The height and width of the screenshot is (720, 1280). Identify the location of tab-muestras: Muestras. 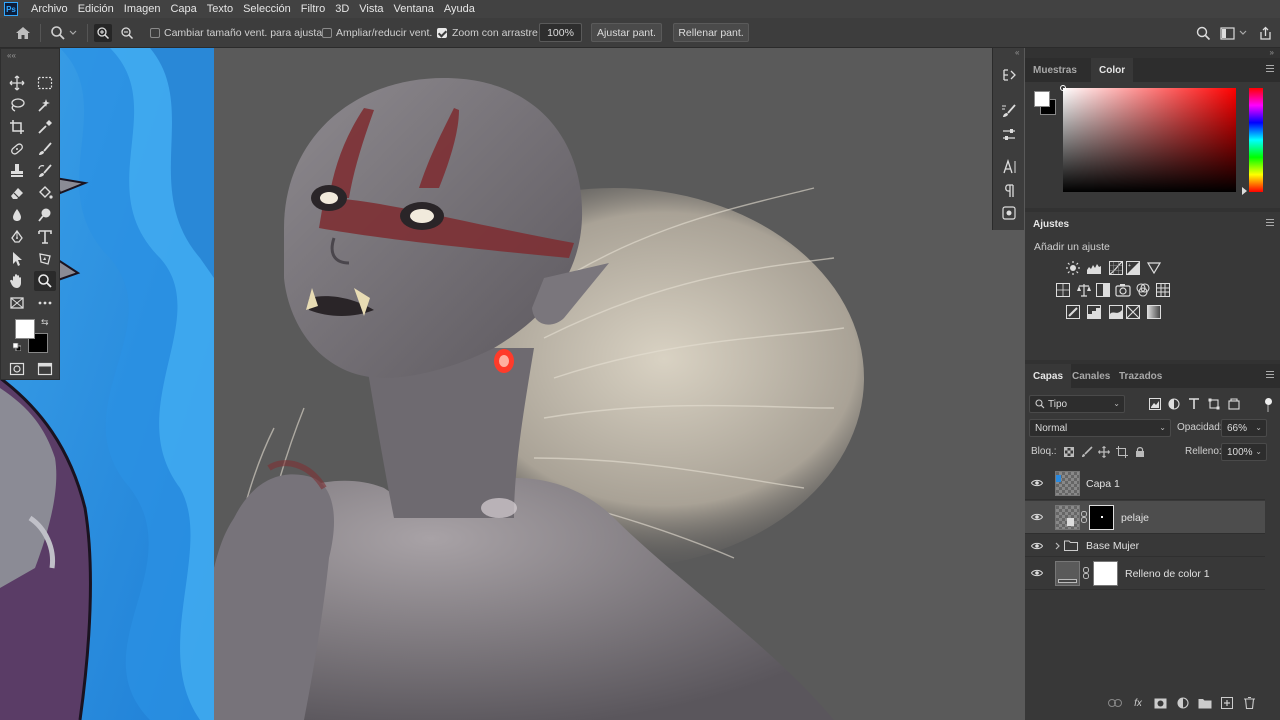
(1055, 70).